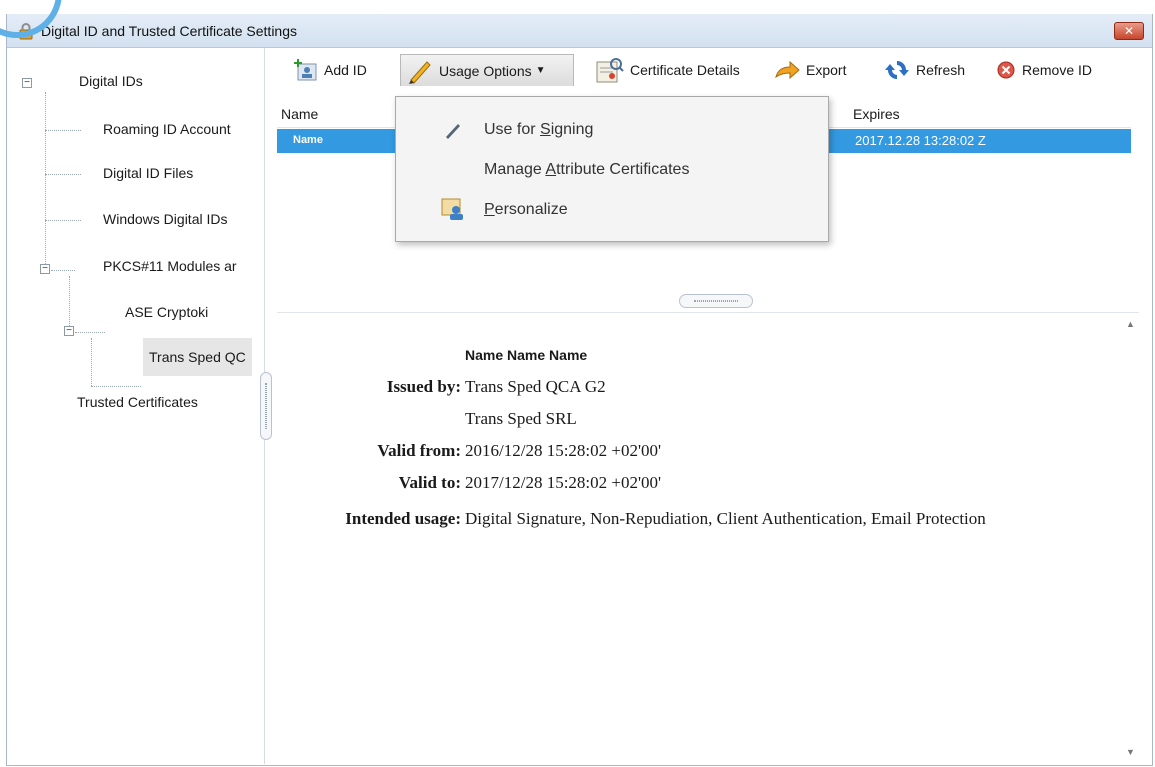 This screenshot has height=767, width=1155. I want to click on tree-item-digital-ids: Digital IDs, so click(111, 81).